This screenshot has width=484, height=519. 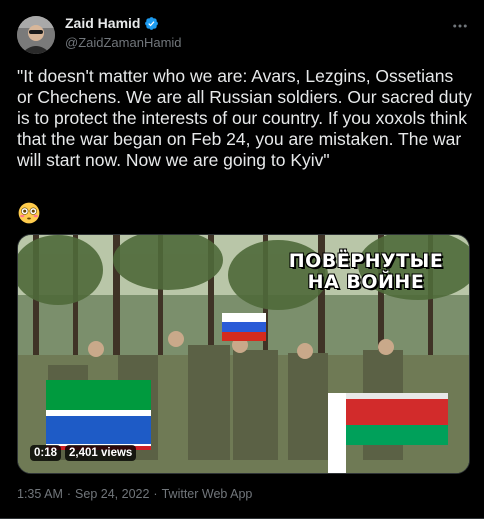 I want to click on video-overlay-caption: ПОВЁРНУТЫЕ НА ВОЙНЕ, so click(x=366, y=271).